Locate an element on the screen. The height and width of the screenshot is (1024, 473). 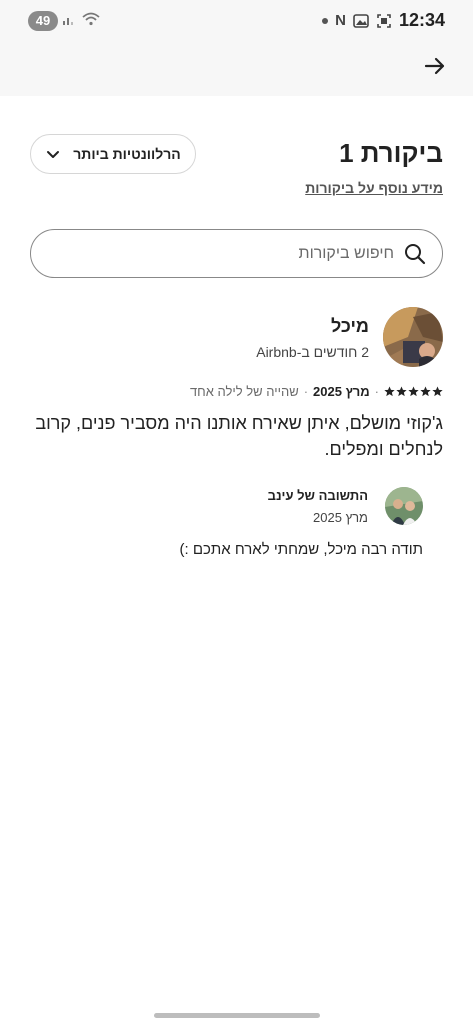
search-icon is located at coordinates (415, 253).